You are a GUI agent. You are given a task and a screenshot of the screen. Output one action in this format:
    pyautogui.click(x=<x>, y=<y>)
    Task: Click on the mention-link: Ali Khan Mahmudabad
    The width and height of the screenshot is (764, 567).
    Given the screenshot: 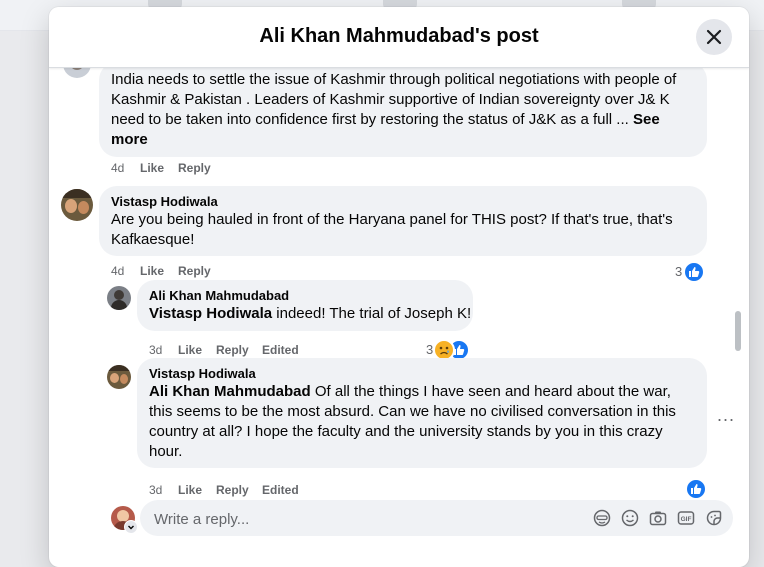 What is the action you would take?
    pyautogui.click(x=230, y=391)
    